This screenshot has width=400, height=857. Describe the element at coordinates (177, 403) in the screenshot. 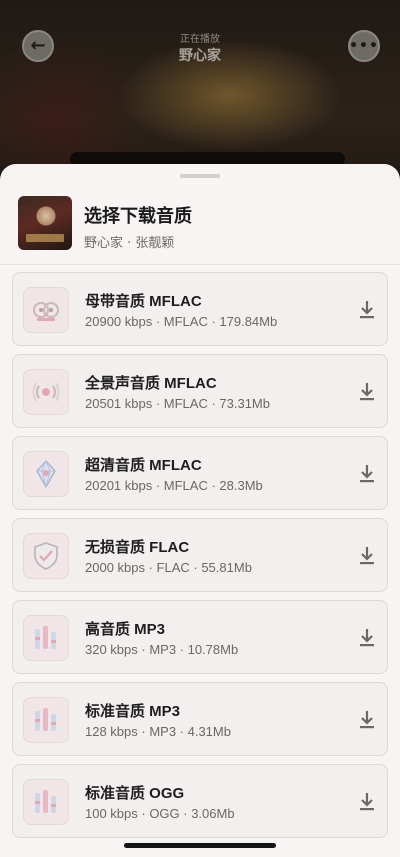

I see `quality-meta: 20501 kbps · MFLAC · 73.31Mb` at that location.